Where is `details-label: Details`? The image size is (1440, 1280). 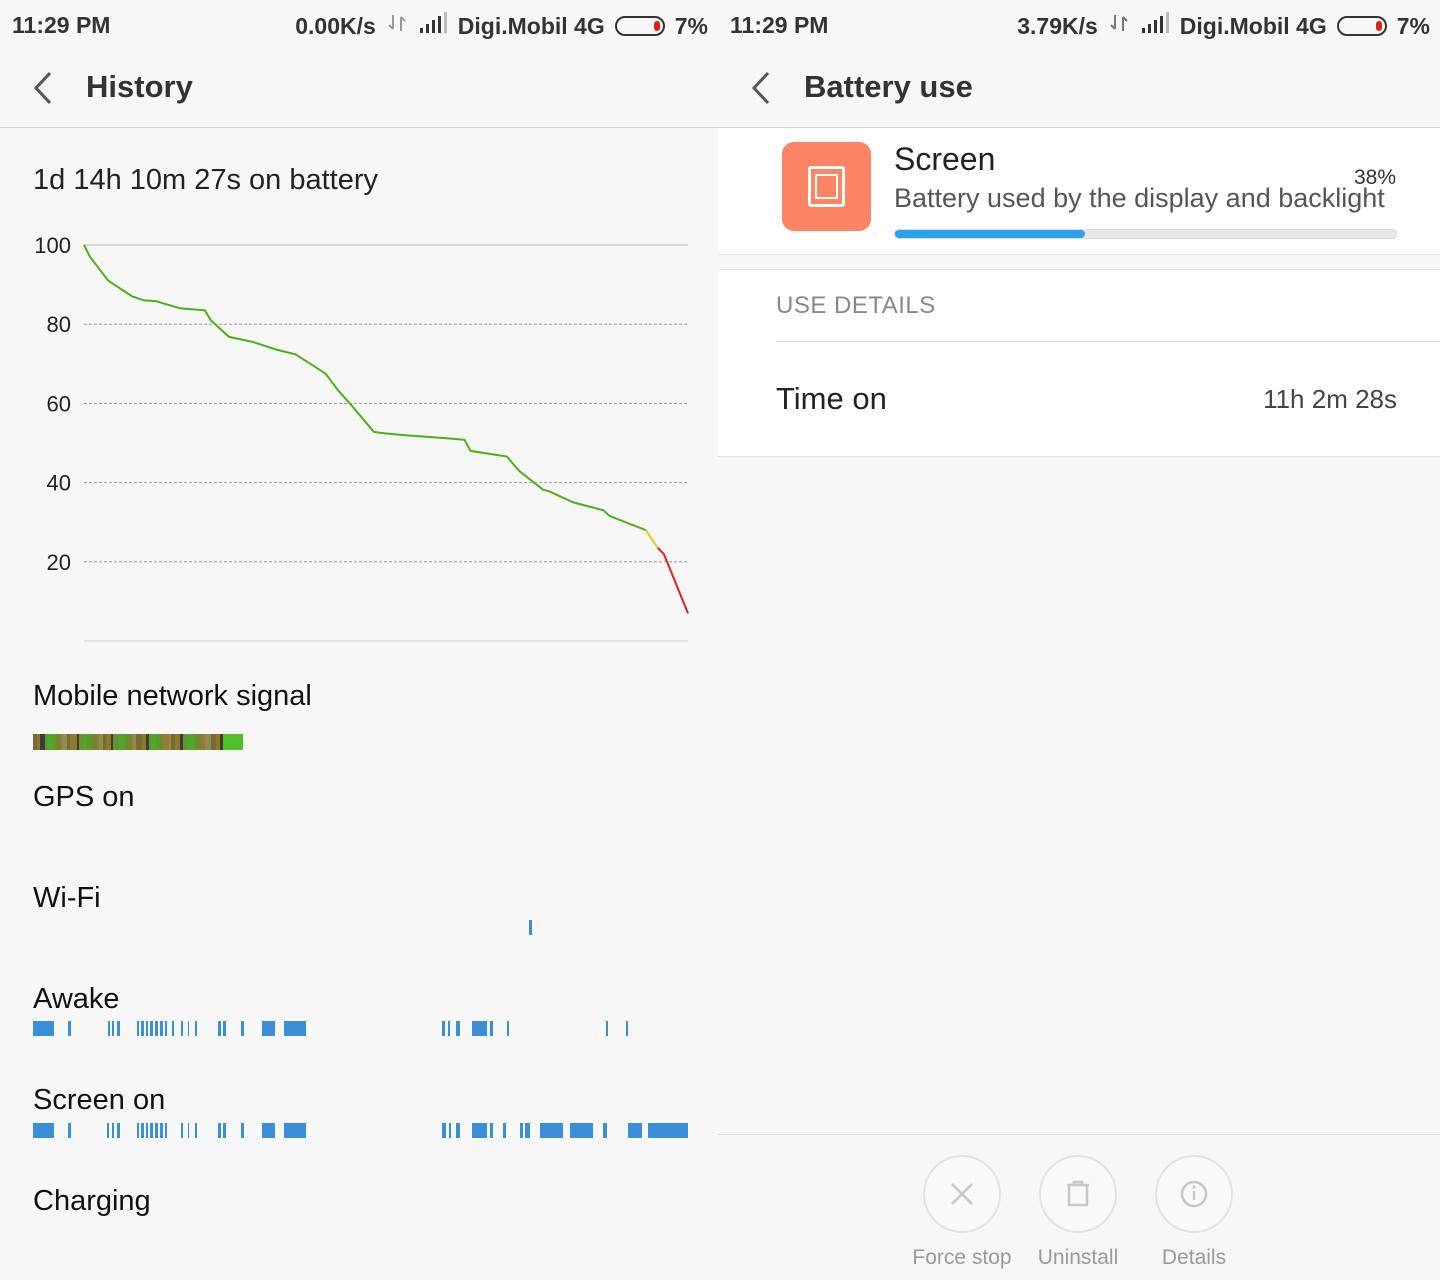 details-label: Details is located at coordinates (1194, 1257).